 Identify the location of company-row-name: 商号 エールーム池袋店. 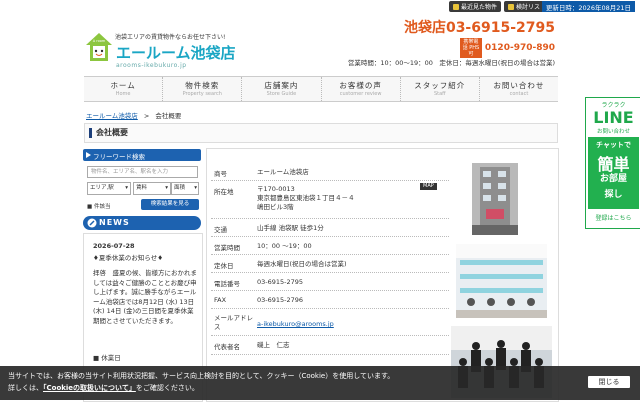
(330, 172).